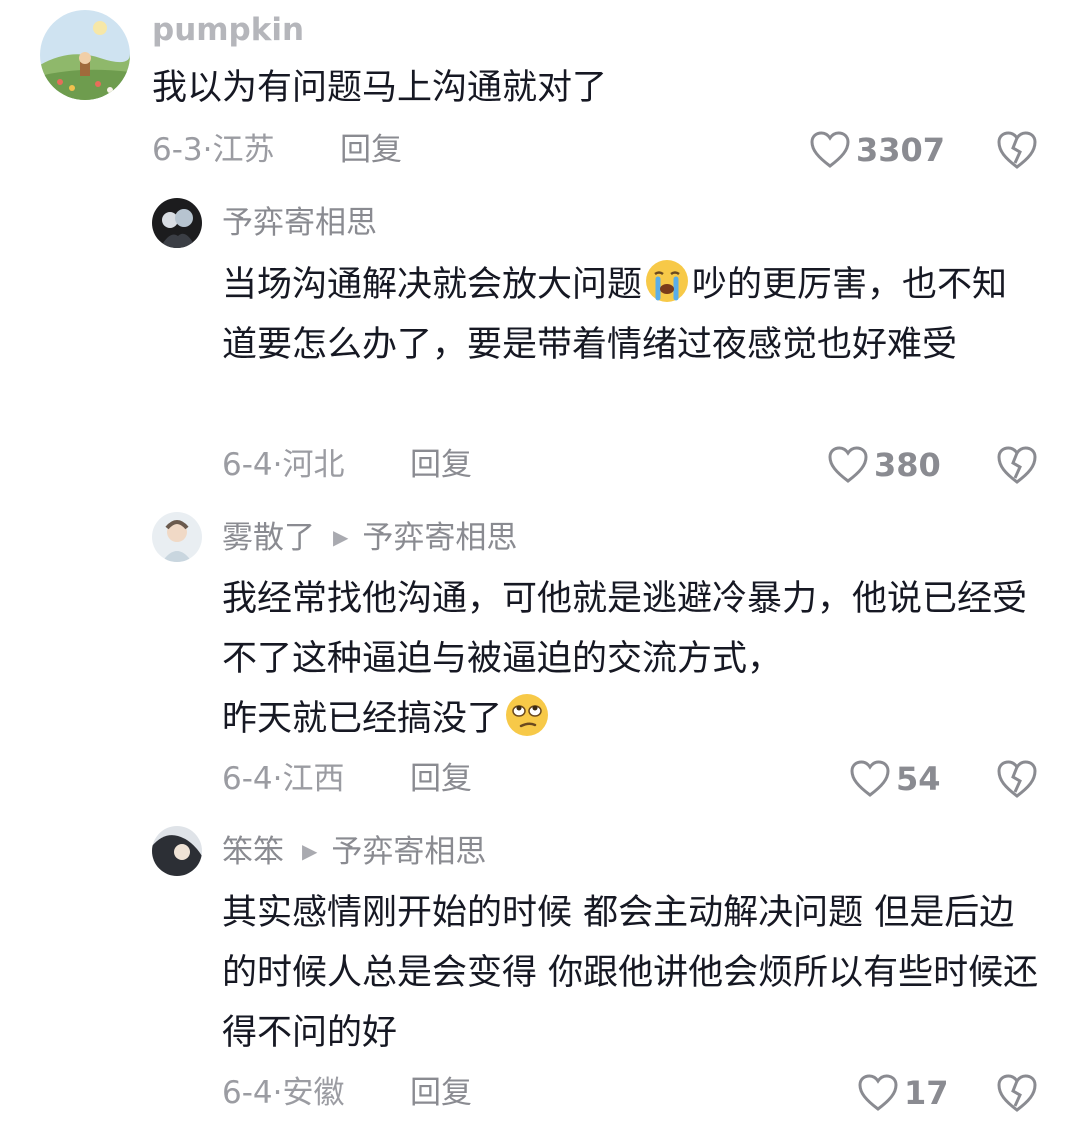  I want to click on like-button: 54, so click(895, 779).